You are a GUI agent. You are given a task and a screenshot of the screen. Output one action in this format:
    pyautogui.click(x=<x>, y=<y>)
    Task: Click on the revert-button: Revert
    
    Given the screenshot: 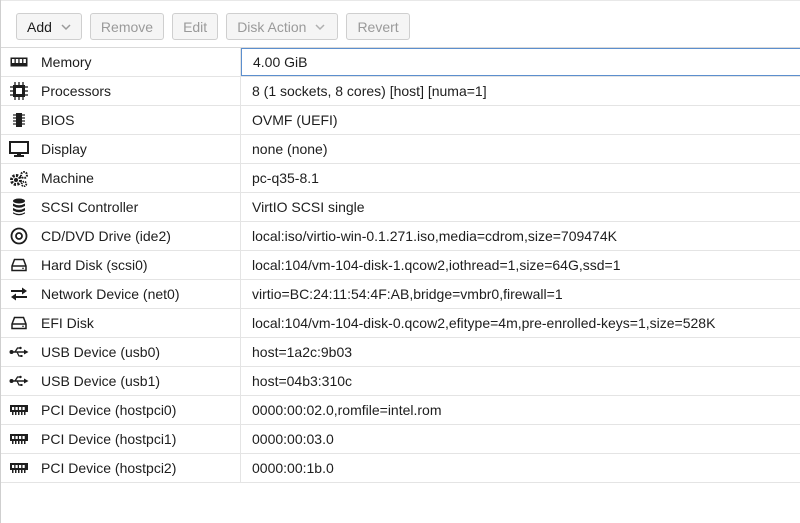 What is the action you would take?
    pyautogui.click(x=378, y=26)
    